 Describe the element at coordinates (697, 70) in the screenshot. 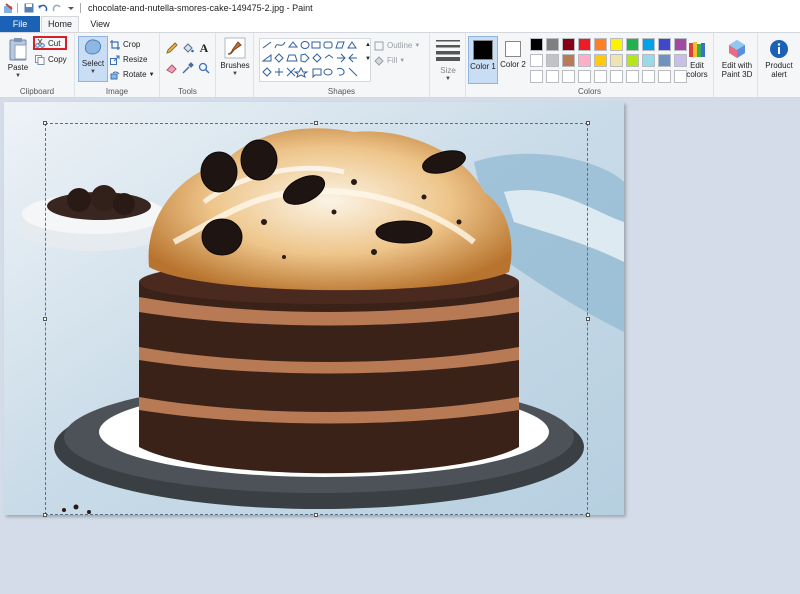

I see `edit-colors-label: Edit colors` at that location.